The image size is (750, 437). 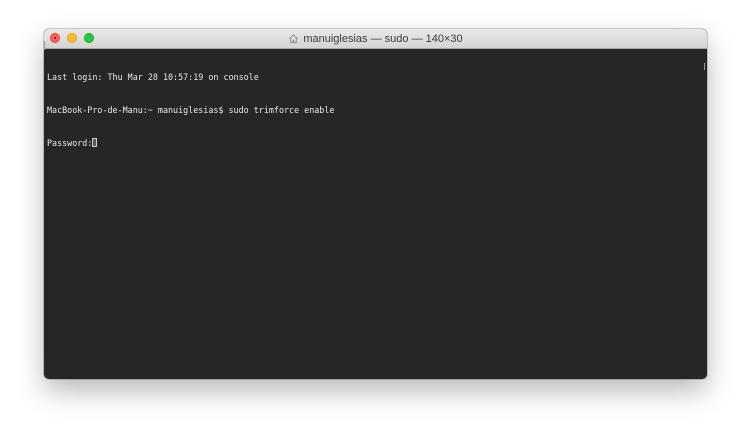 I want to click on scroll-indicator, so click(x=704, y=66).